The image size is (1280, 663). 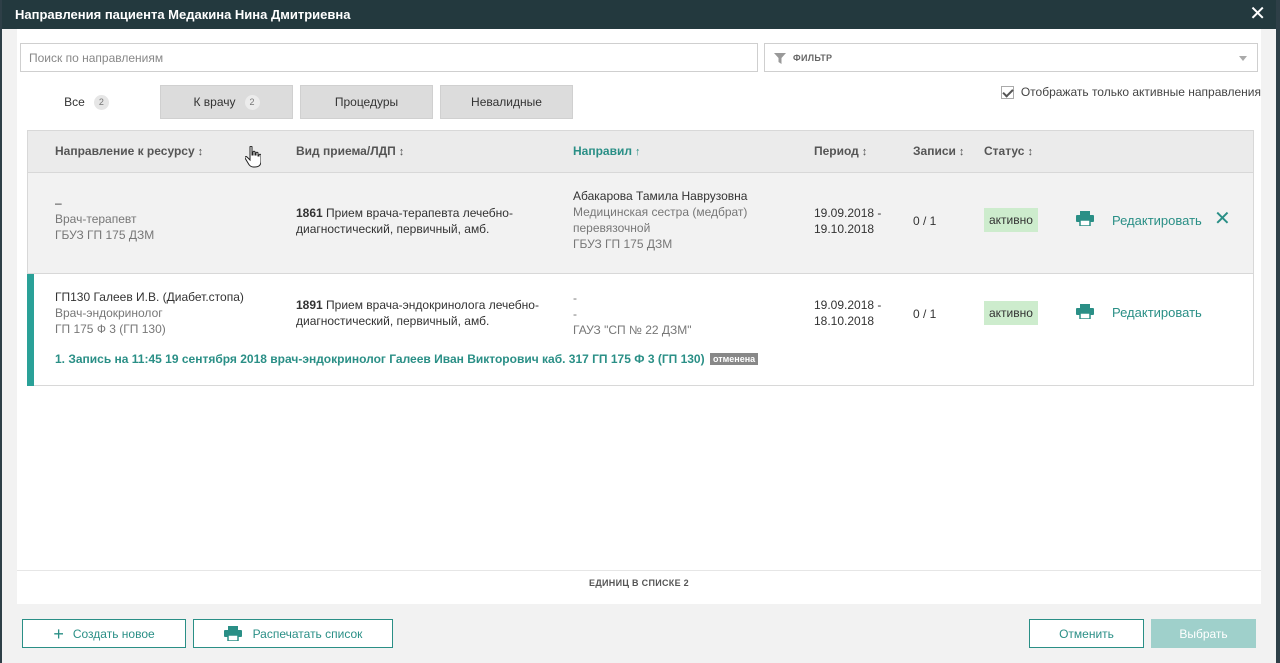 What do you see at coordinates (639, 570) in the screenshot?
I see `divider` at bounding box center [639, 570].